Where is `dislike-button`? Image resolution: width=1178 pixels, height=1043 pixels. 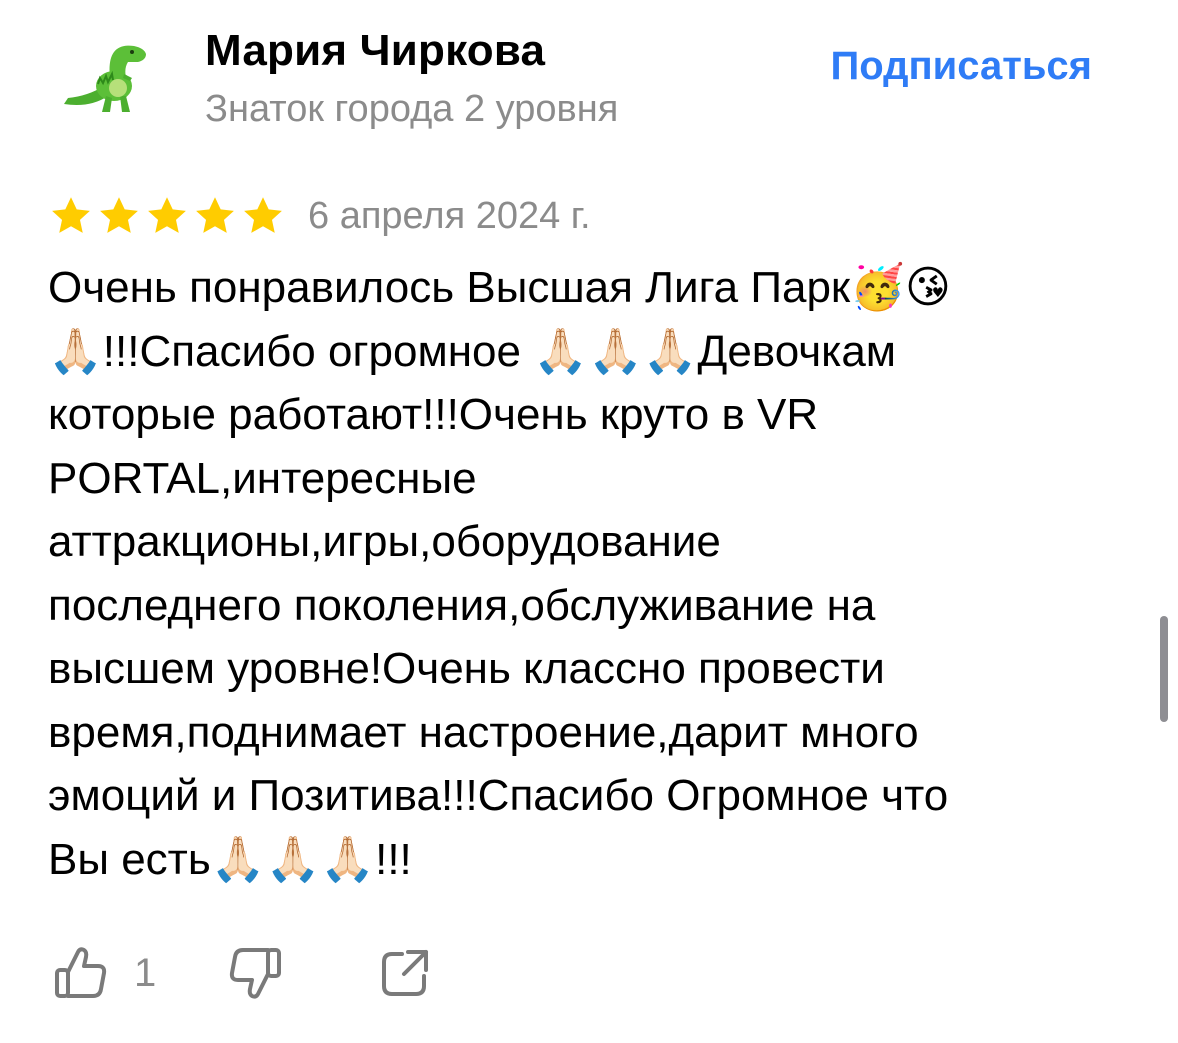
dislike-button is located at coordinates (255, 973).